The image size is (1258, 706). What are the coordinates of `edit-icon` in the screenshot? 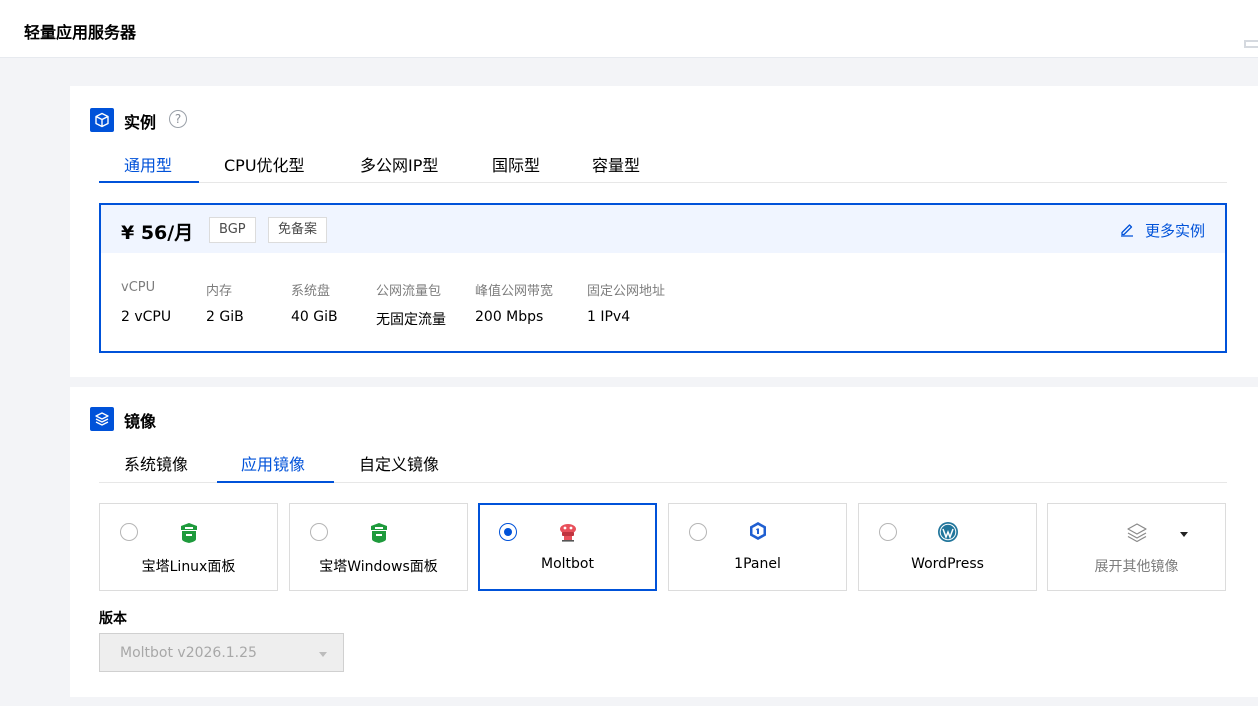 It's located at (1127, 229).